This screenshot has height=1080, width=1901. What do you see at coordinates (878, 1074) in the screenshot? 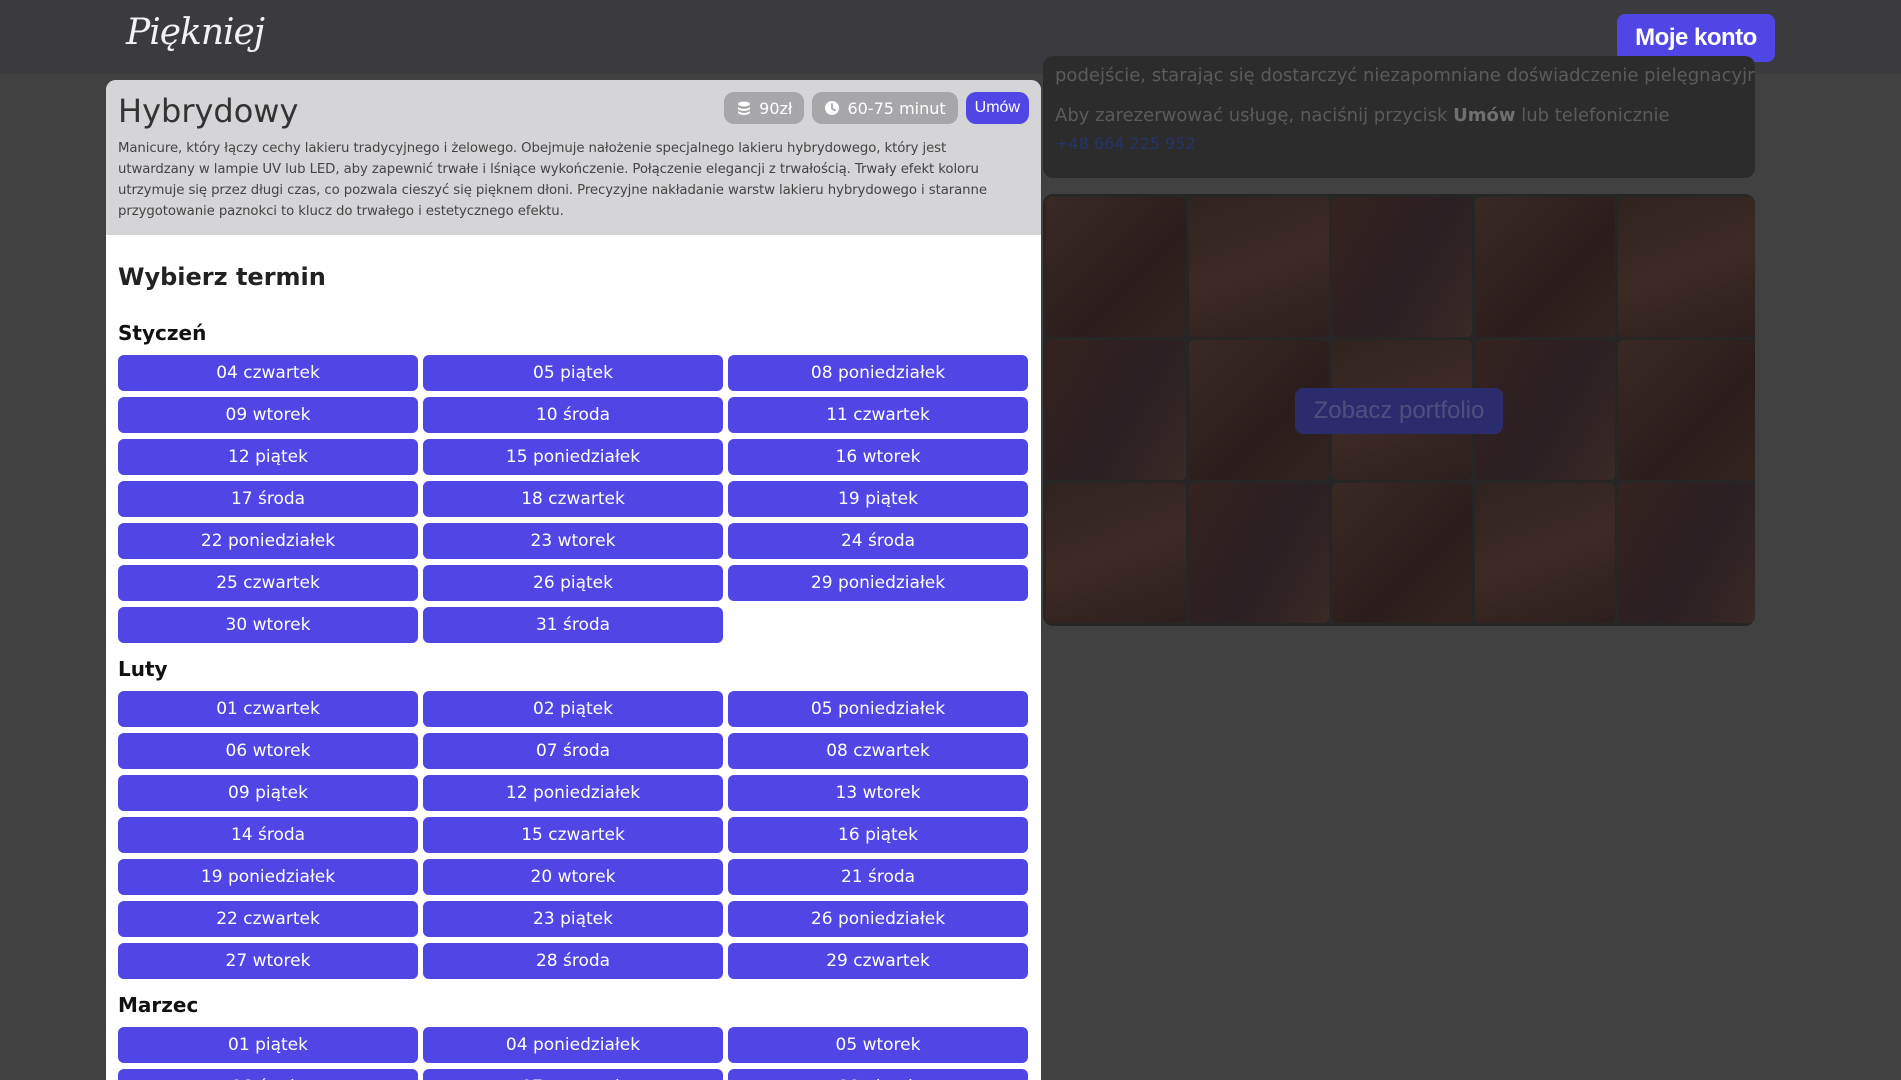
I see `date-button: 08 piątek` at bounding box center [878, 1074].